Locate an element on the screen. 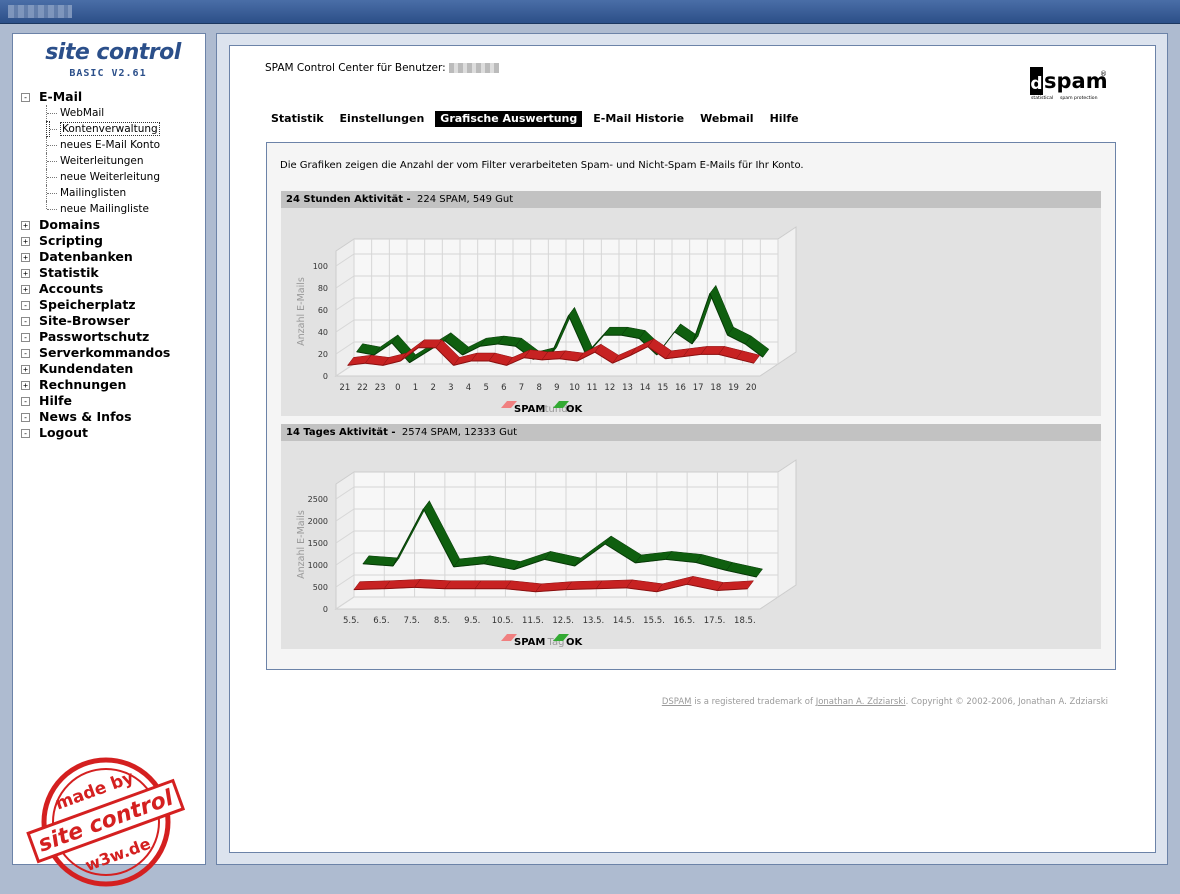  x-tick-label: 3 is located at coordinates (450, 388).